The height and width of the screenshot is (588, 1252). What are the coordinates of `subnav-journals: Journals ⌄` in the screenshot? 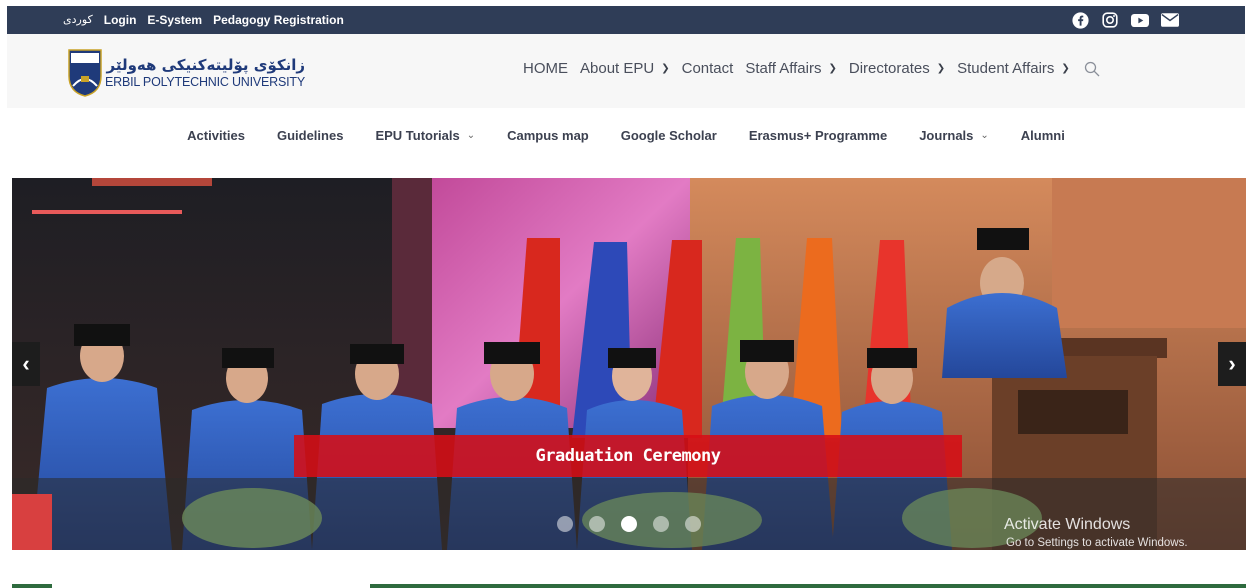 It's located at (954, 135).